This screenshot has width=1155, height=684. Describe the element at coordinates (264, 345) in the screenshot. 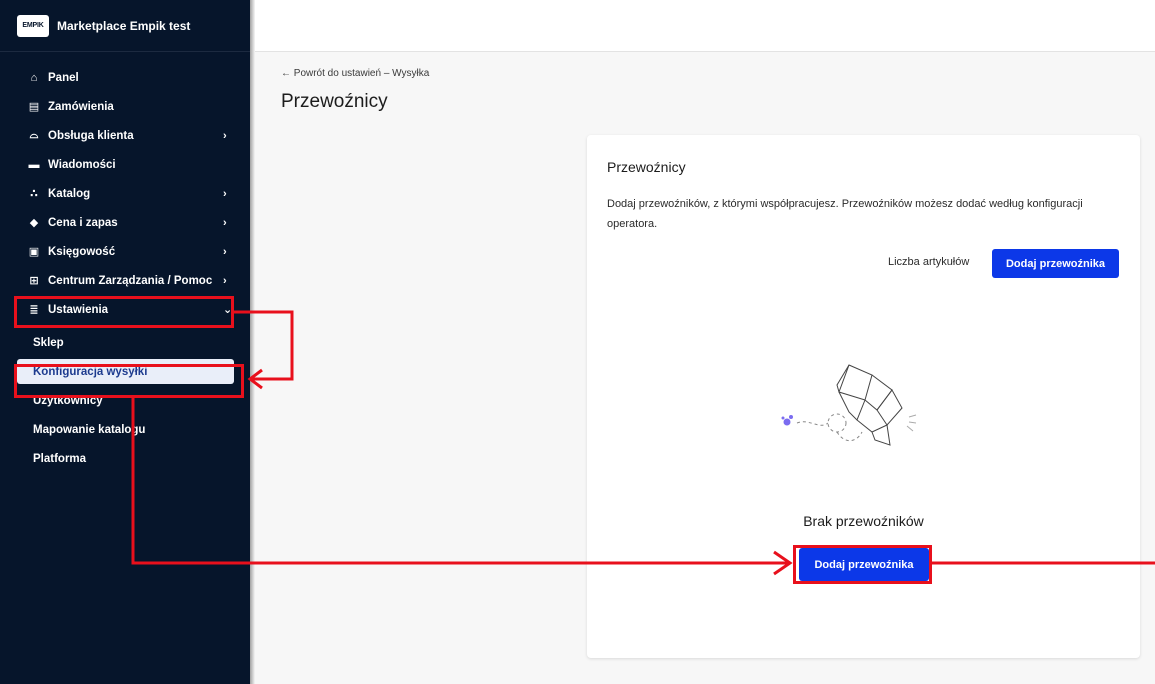

I see `annotation-line-settings` at that location.